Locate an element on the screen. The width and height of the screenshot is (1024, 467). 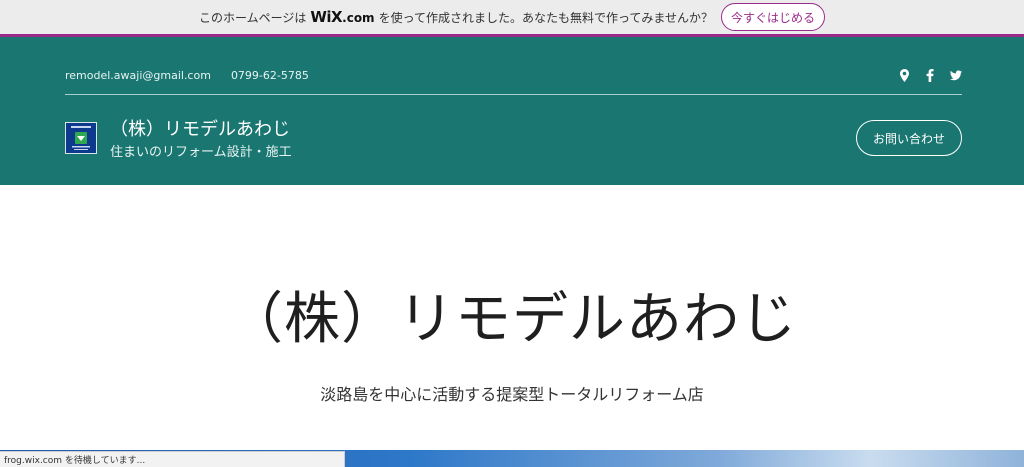
contact-us-button: お問い合わせ is located at coordinates (909, 138).